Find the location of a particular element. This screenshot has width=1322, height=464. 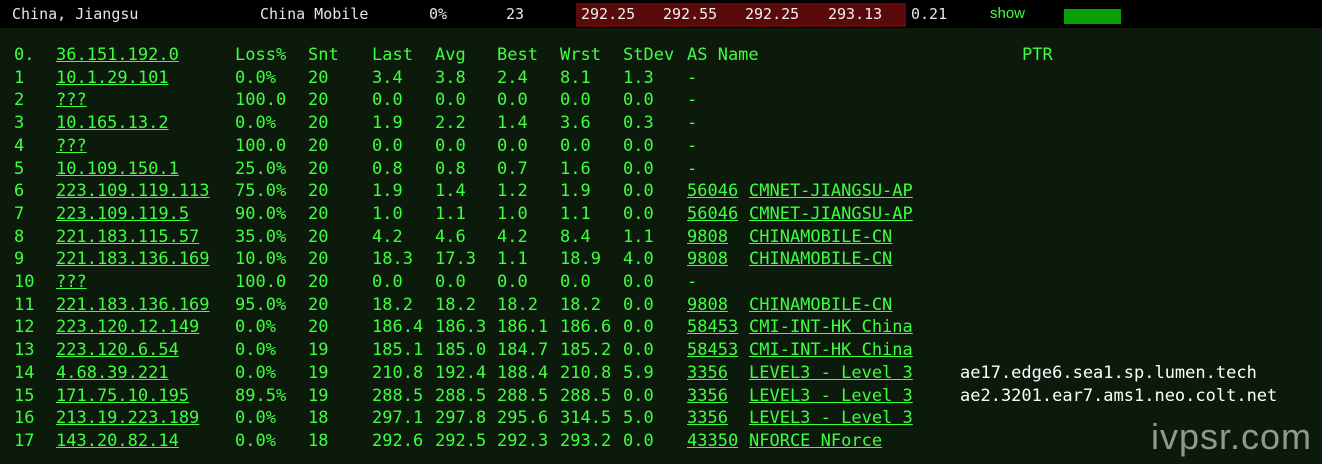

hop-best: 184.7 is located at coordinates (523, 350).